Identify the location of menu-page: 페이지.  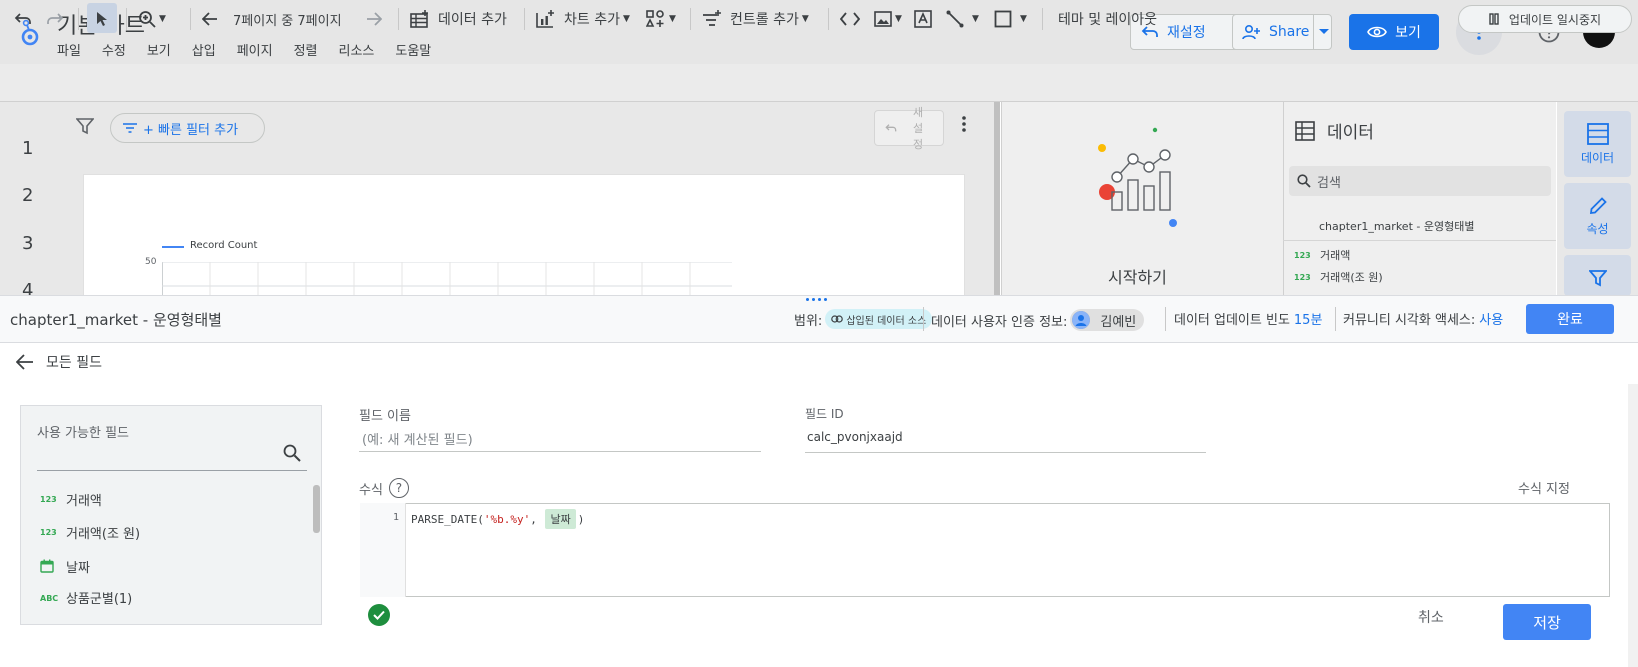
(255, 49).